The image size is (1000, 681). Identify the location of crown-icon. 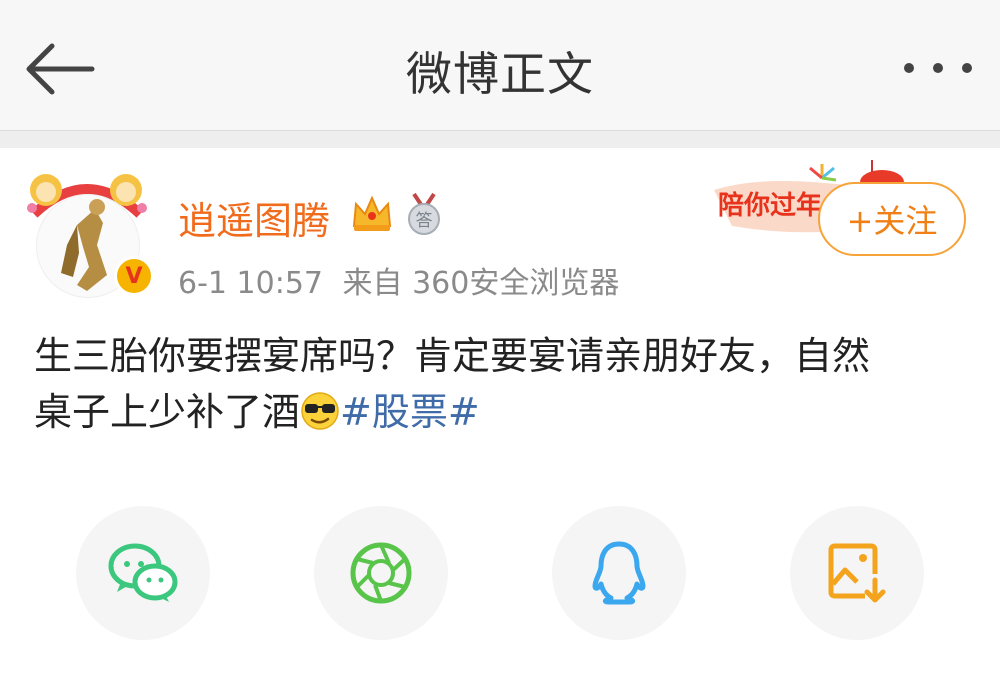
(372, 213).